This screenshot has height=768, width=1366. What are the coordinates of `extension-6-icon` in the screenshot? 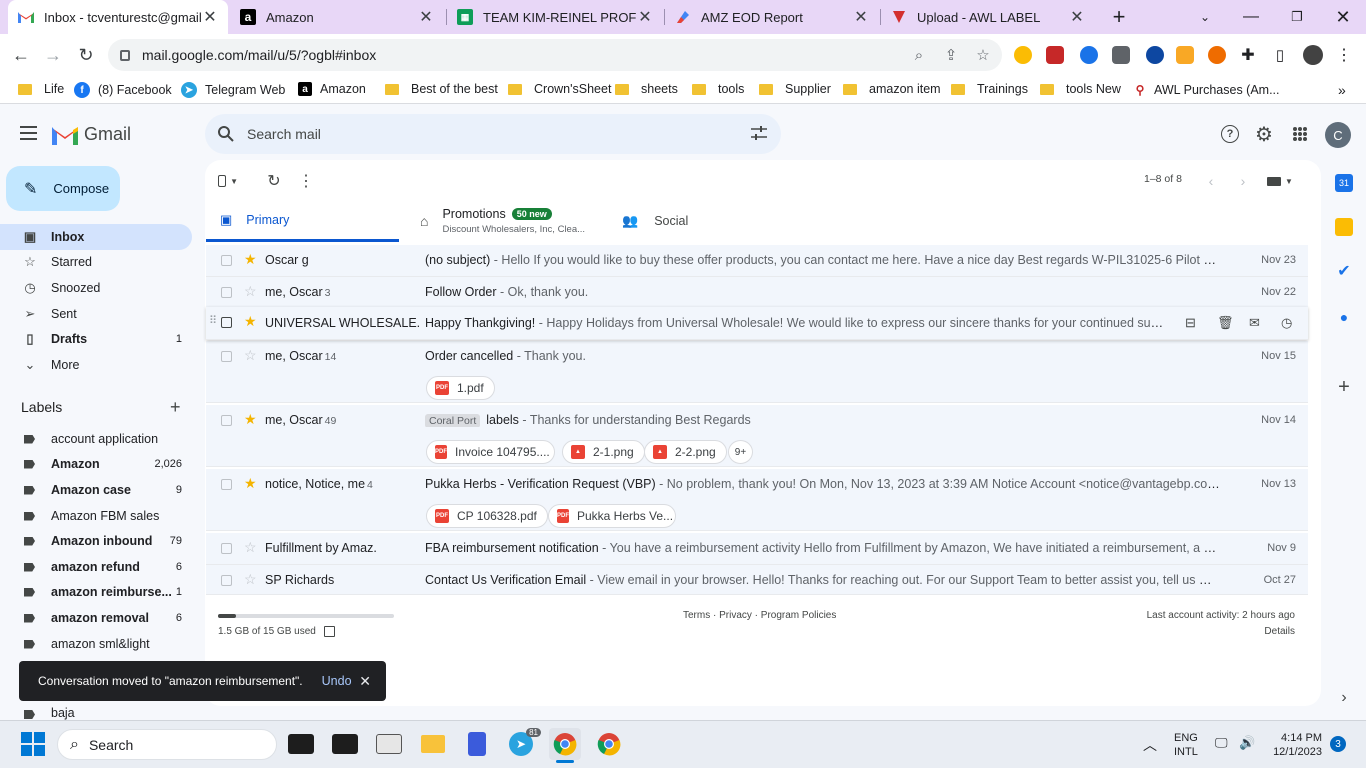 It's located at (1217, 55).